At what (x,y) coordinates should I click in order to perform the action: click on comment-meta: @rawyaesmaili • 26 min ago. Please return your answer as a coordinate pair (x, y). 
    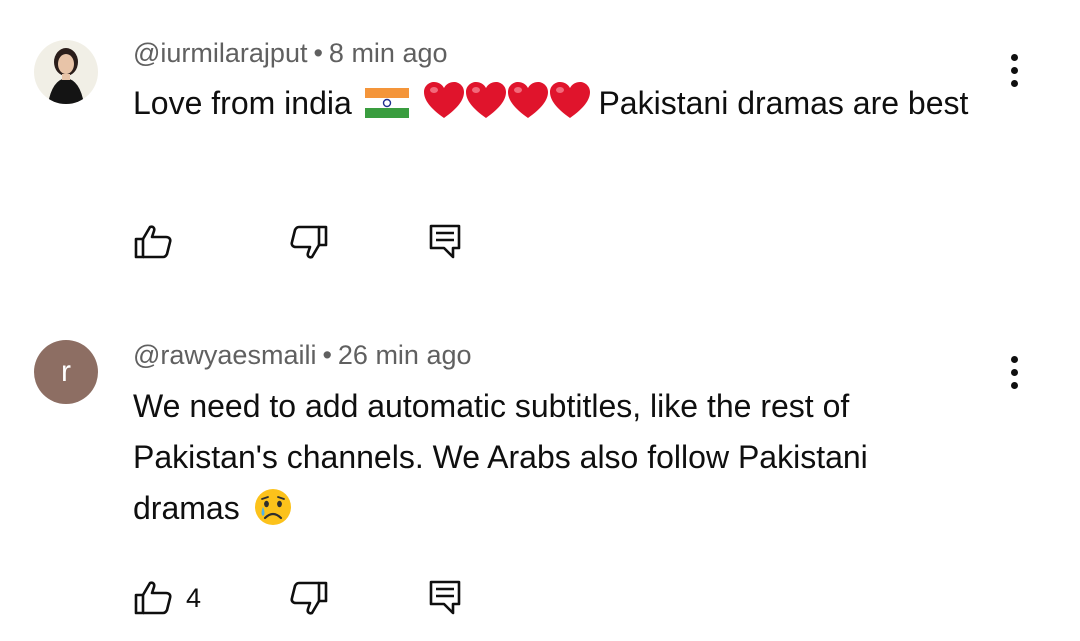
    Looking at the image, I should click on (302, 355).